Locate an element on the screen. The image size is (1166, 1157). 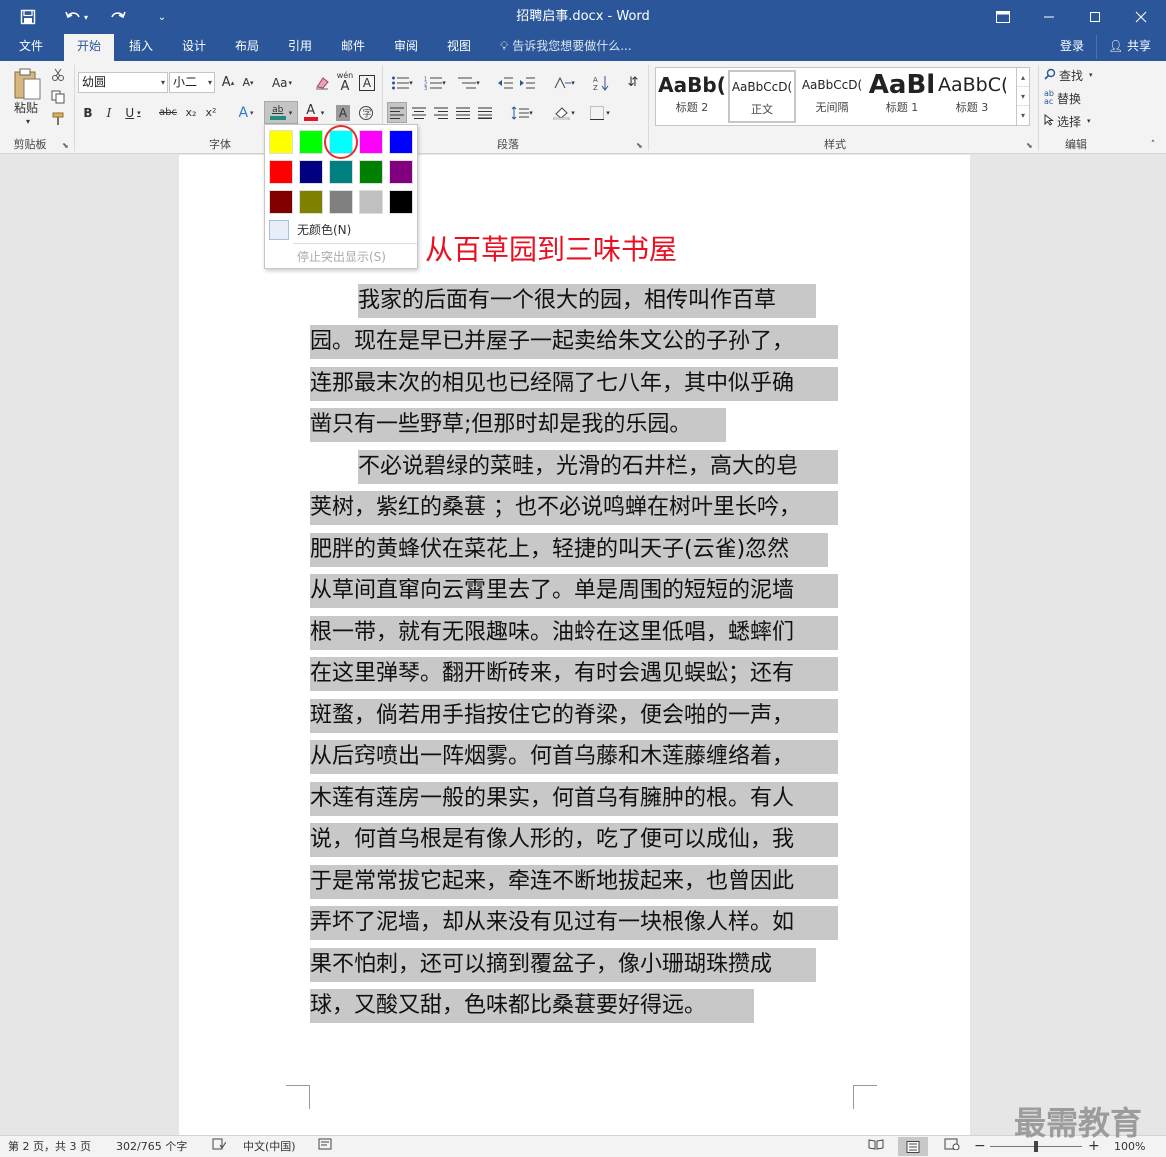
share-button: 👤︎ 共享 is located at coordinates (1129, 47).